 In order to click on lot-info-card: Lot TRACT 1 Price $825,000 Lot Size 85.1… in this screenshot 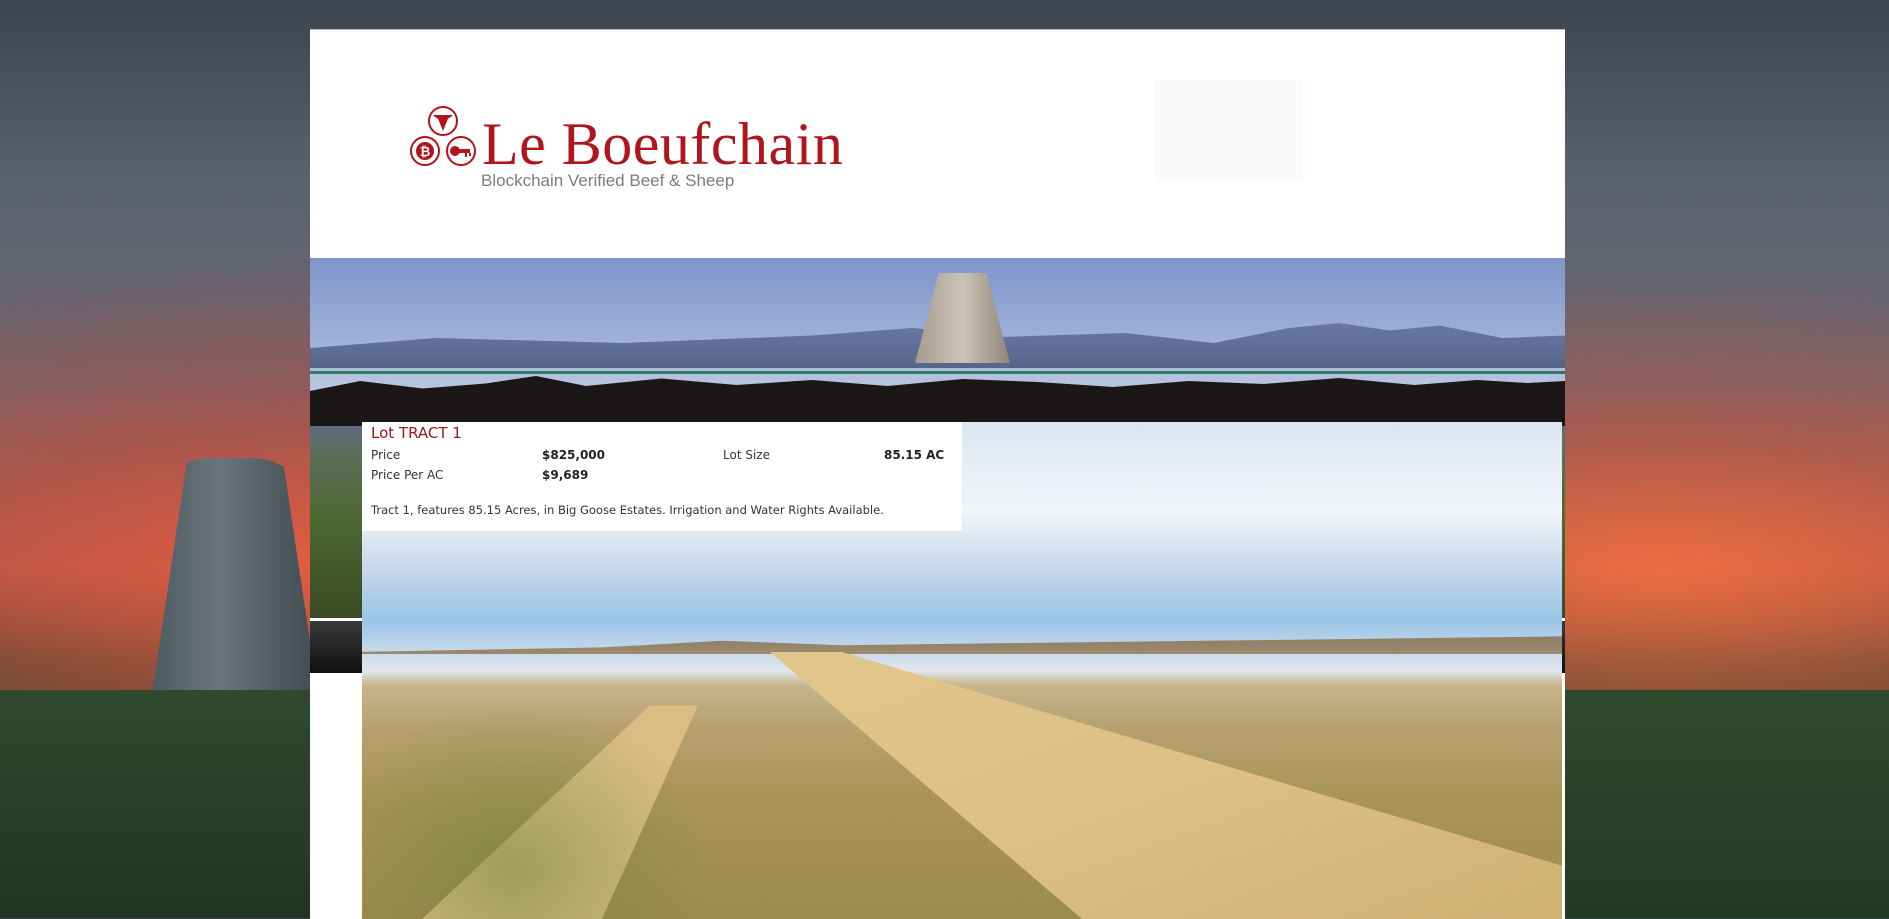, I will do `click(662, 476)`.